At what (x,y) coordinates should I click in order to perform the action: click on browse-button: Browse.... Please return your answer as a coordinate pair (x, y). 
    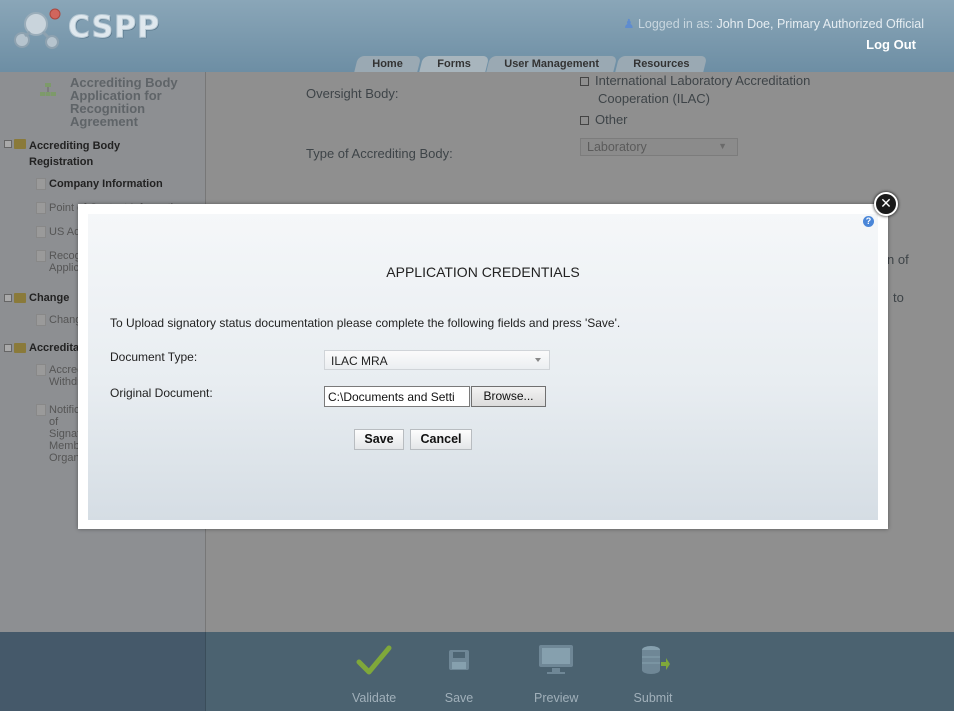
    Looking at the image, I should click on (508, 396).